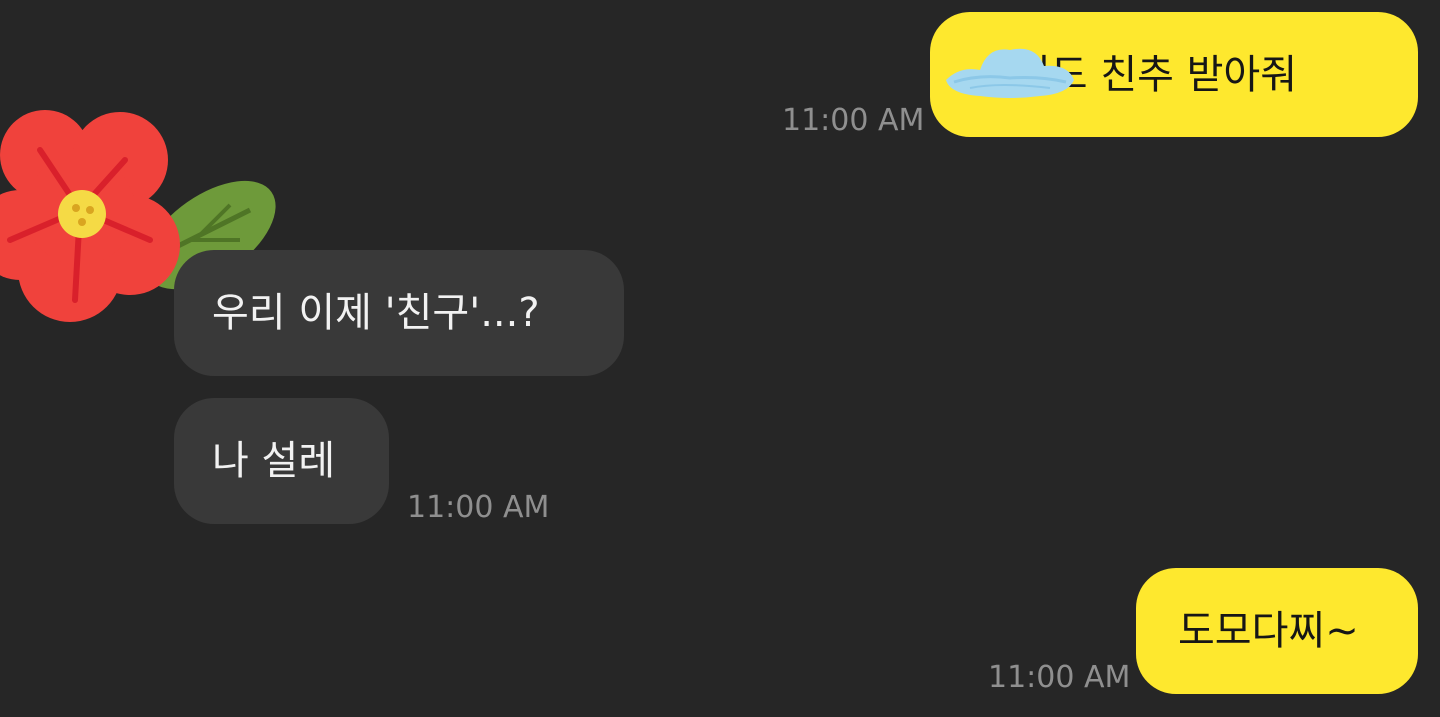  Describe the element at coordinates (1268, 631) in the screenshot. I see `message-text: 도모다찌~` at that location.